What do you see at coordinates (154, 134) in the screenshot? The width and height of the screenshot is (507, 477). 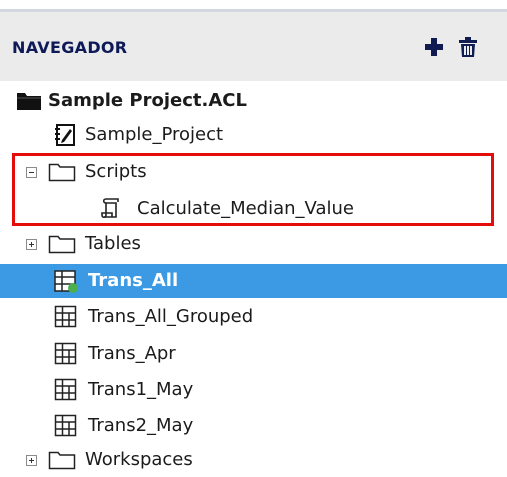 I see `tree-item-label: Sample_Project` at bounding box center [154, 134].